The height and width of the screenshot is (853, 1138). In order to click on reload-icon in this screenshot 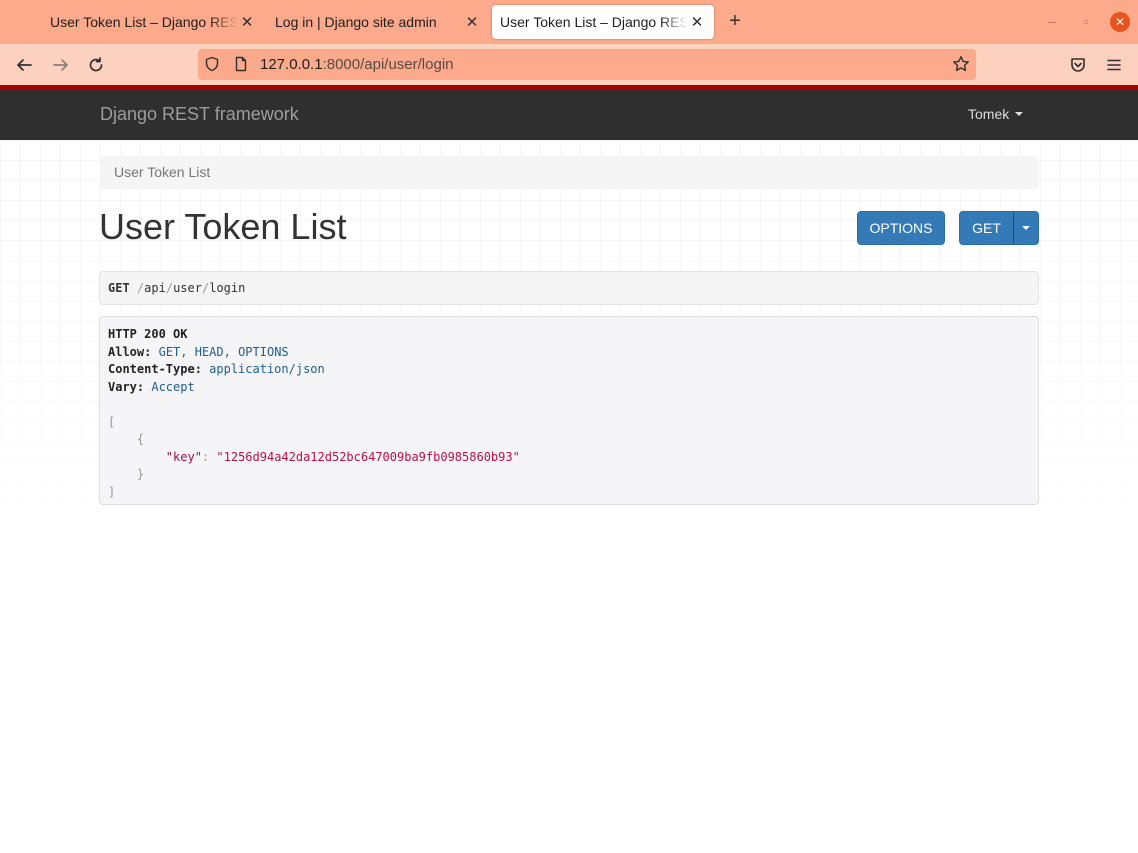, I will do `click(96, 65)`.